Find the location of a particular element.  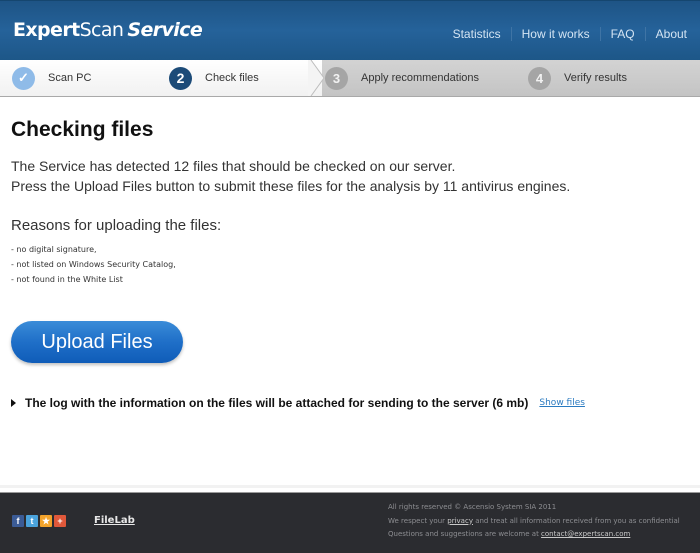

step-number: 2 is located at coordinates (180, 78).